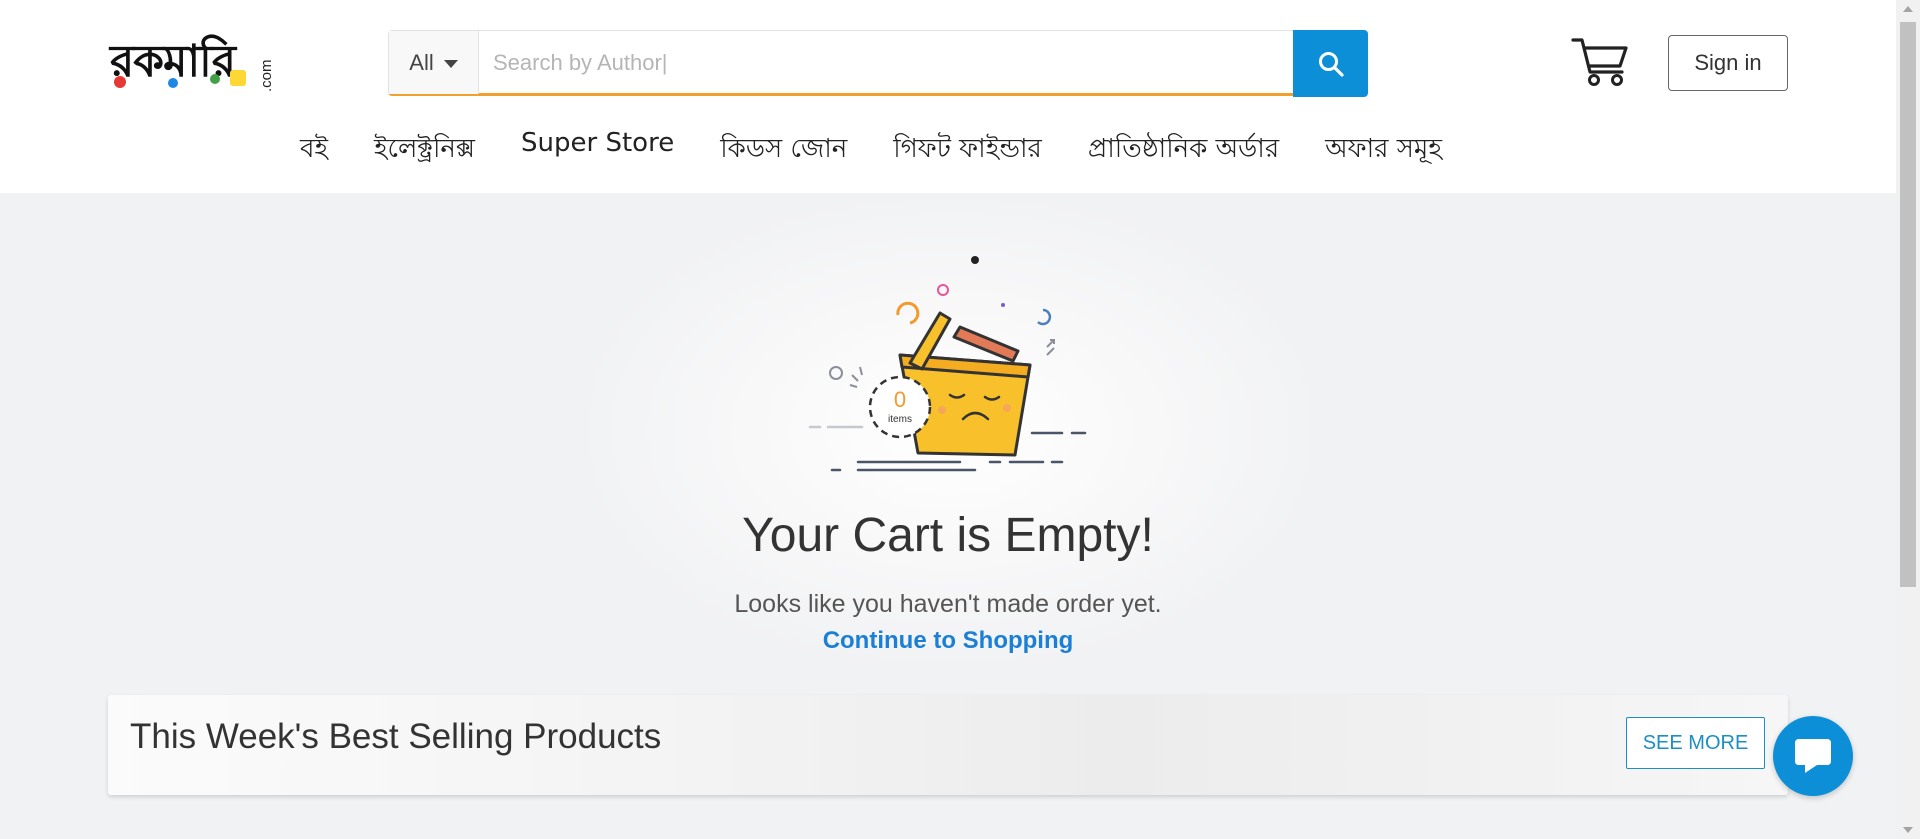 Image resolution: width=1920 pixels, height=839 pixels. Describe the element at coordinates (1383, 150) in the screenshot. I see `nav-item-offers: অফার সমূহ` at that location.